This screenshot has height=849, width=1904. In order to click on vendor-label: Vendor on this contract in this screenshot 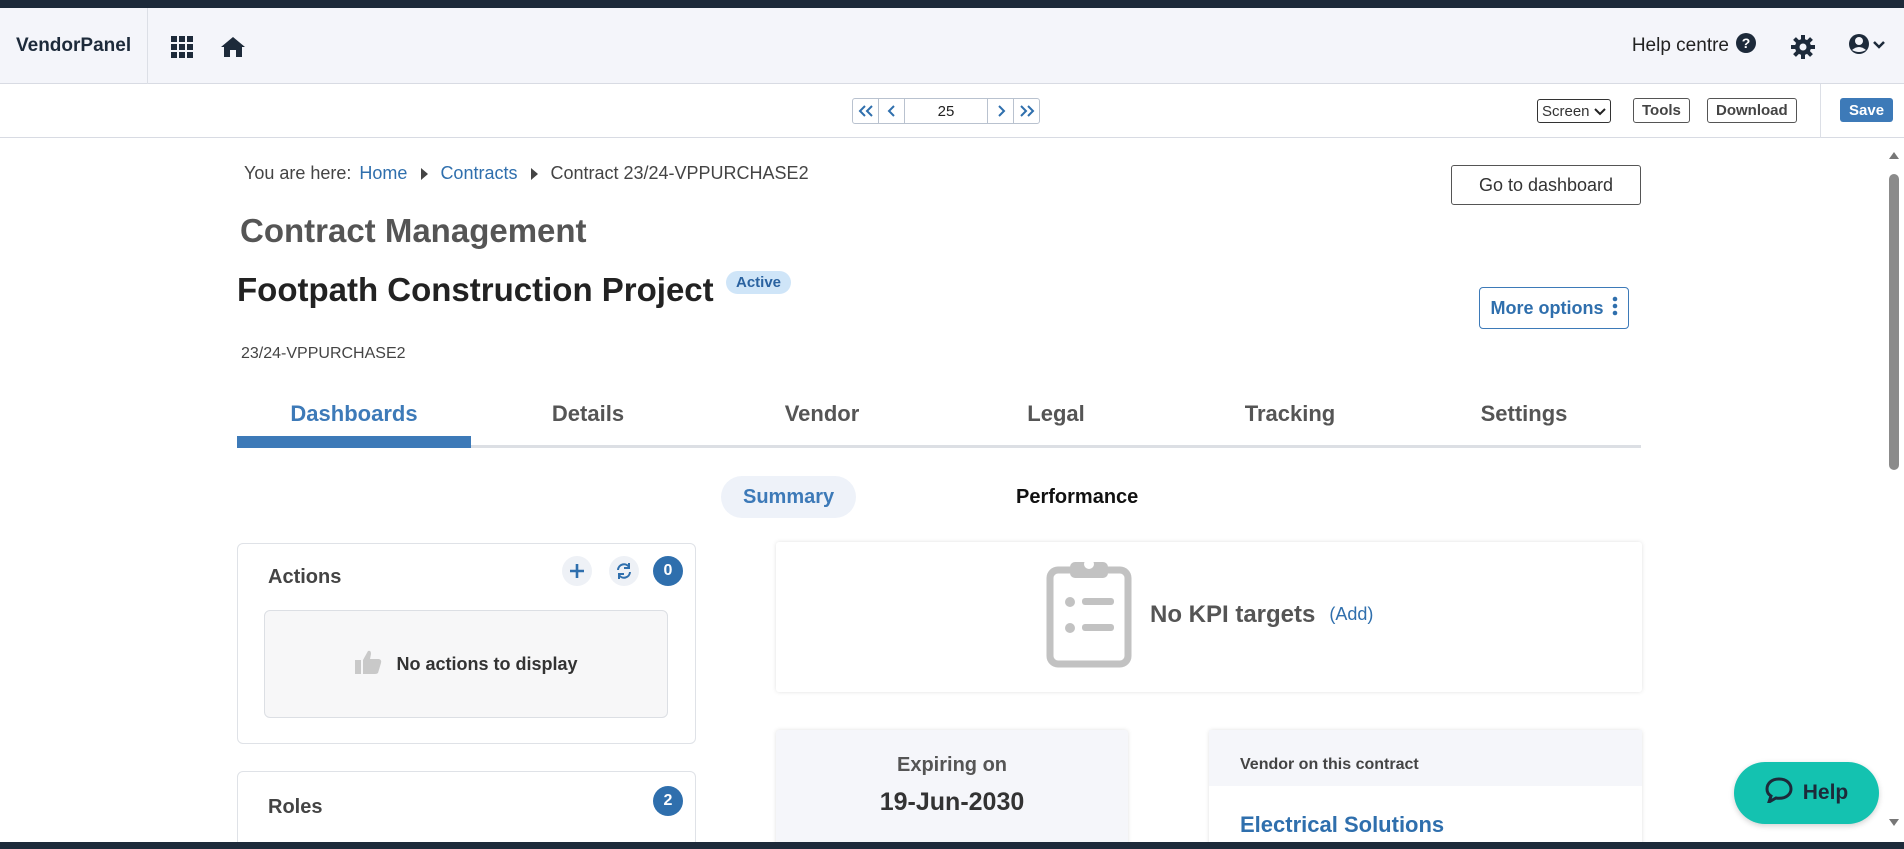, I will do `click(1329, 764)`.